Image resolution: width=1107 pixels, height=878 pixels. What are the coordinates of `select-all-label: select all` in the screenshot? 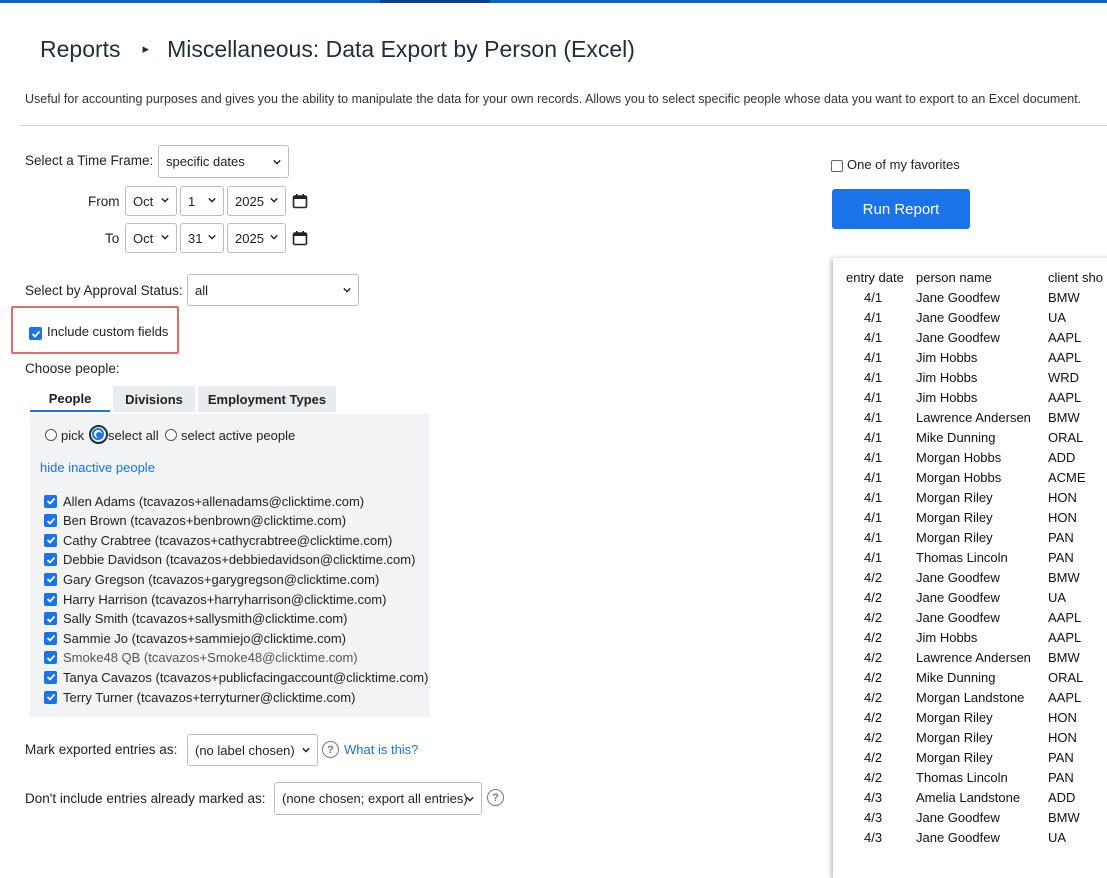 It's located at (133, 435).